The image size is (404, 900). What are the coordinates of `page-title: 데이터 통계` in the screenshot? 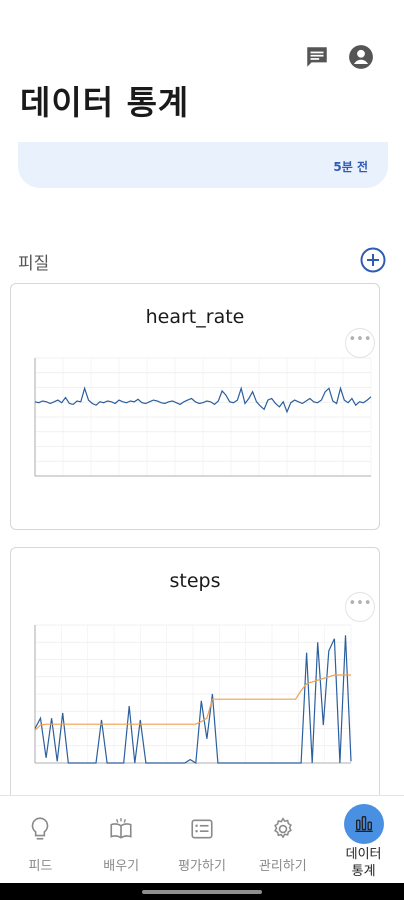 It's located at (105, 102).